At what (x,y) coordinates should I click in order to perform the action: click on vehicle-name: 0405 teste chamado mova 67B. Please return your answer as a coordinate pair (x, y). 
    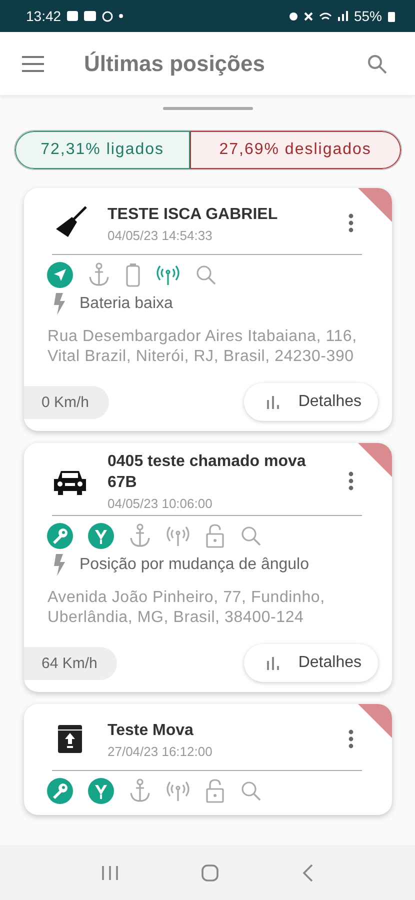
    Looking at the image, I should click on (207, 472).